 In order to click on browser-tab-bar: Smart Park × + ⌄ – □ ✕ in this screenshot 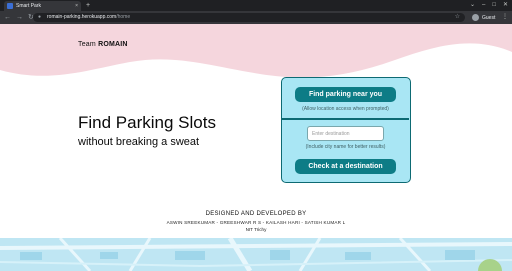, I will do `click(256, 5)`.